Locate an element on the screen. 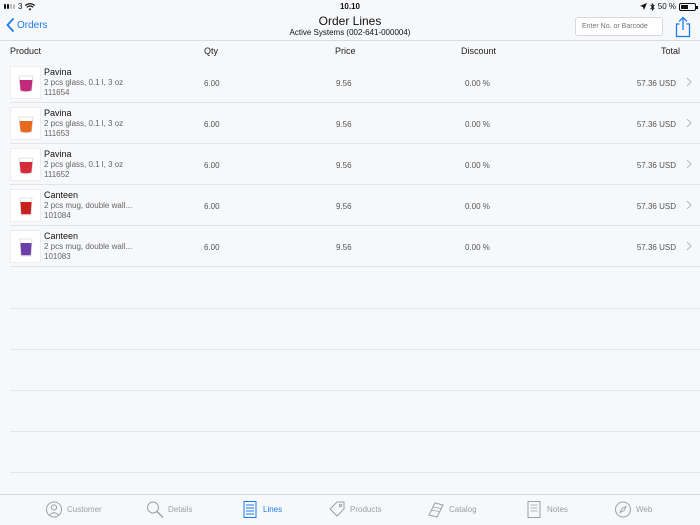  search-input is located at coordinates (619, 26).